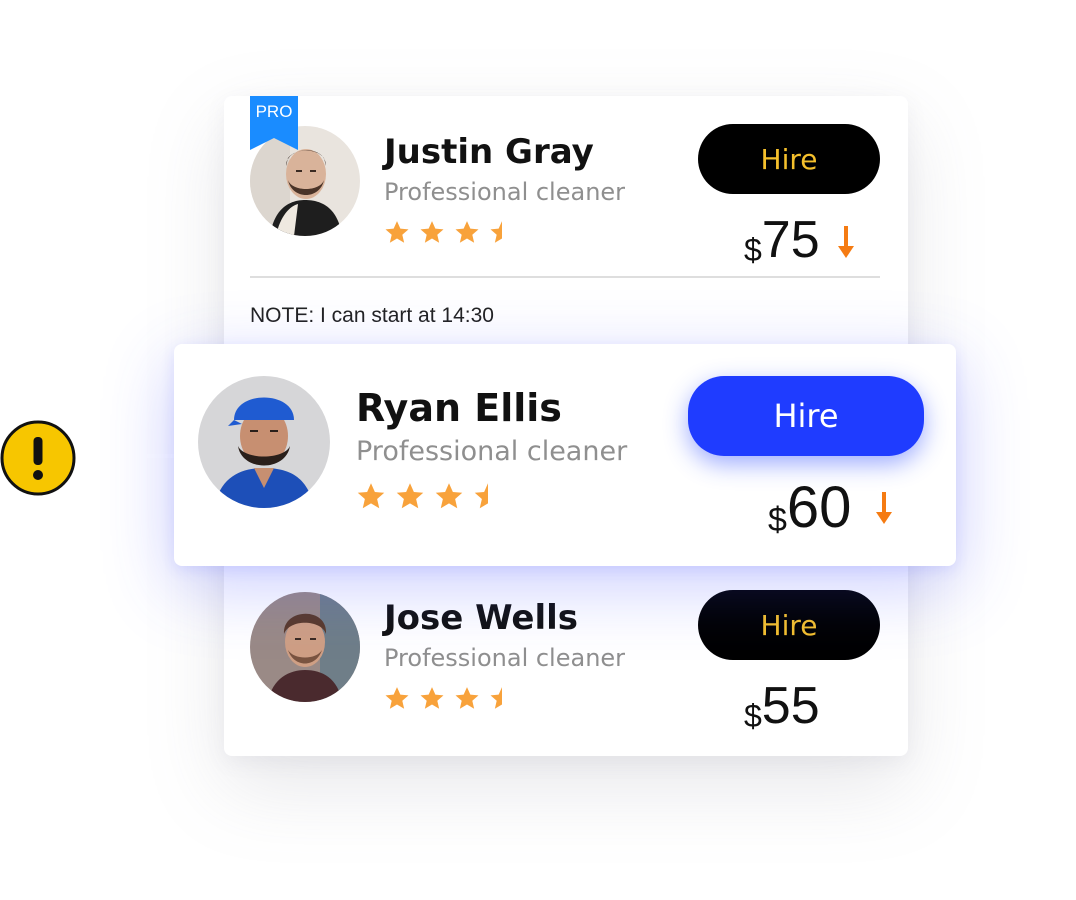 The width and height of the screenshot is (1076, 900). What do you see at coordinates (481, 618) in the screenshot?
I see `worker-name: Jose Wells` at bounding box center [481, 618].